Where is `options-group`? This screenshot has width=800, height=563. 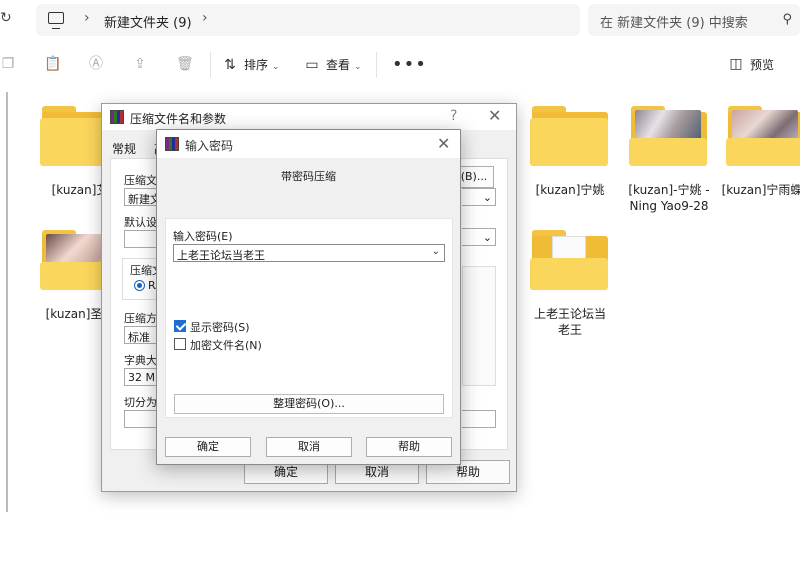
options-group is located at coordinates (479, 326).